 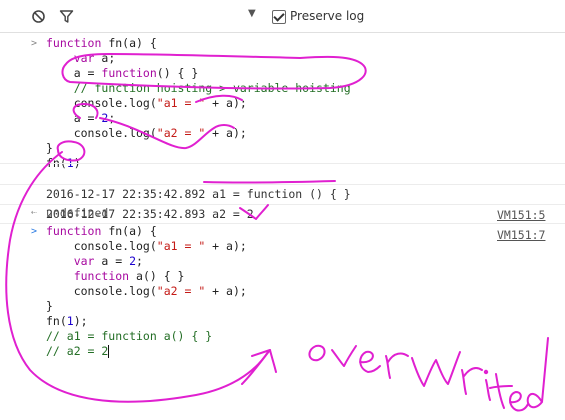 What do you see at coordinates (94, 58) in the screenshot?
I see `code-line: var a;` at bounding box center [94, 58].